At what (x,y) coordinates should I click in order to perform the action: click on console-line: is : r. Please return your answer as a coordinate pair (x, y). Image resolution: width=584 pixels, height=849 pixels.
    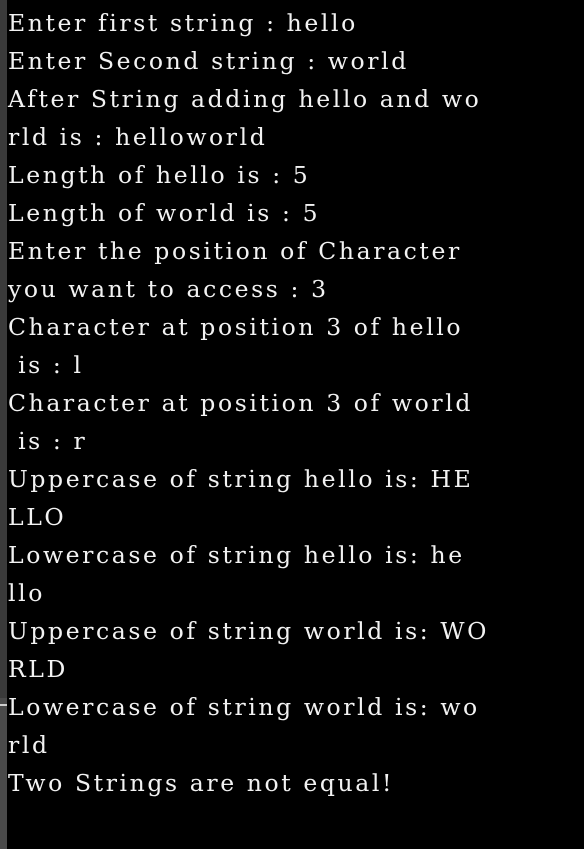
    Looking at the image, I should click on (48, 441).